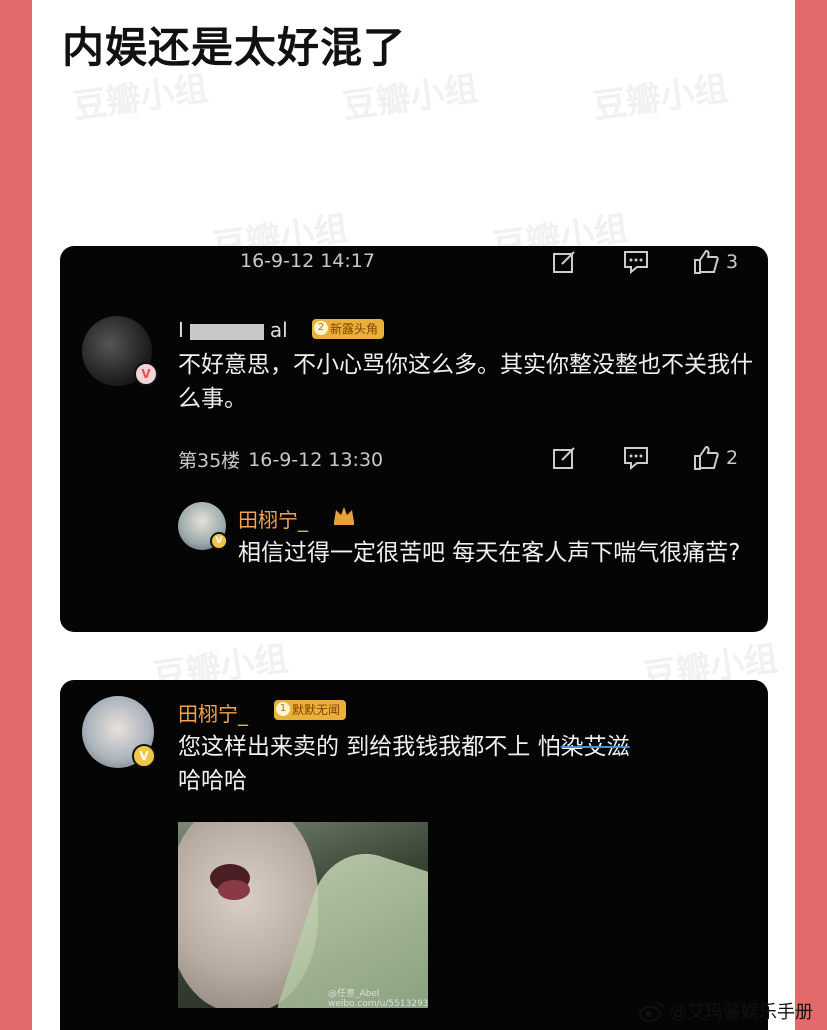 Image resolution: width=827 pixels, height=1030 pixels. What do you see at coordinates (465, 382) in the screenshot?
I see `comment-text: 不好意思，不小心骂你这么多。其实你整没整也不关我什么事。` at bounding box center [465, 382].